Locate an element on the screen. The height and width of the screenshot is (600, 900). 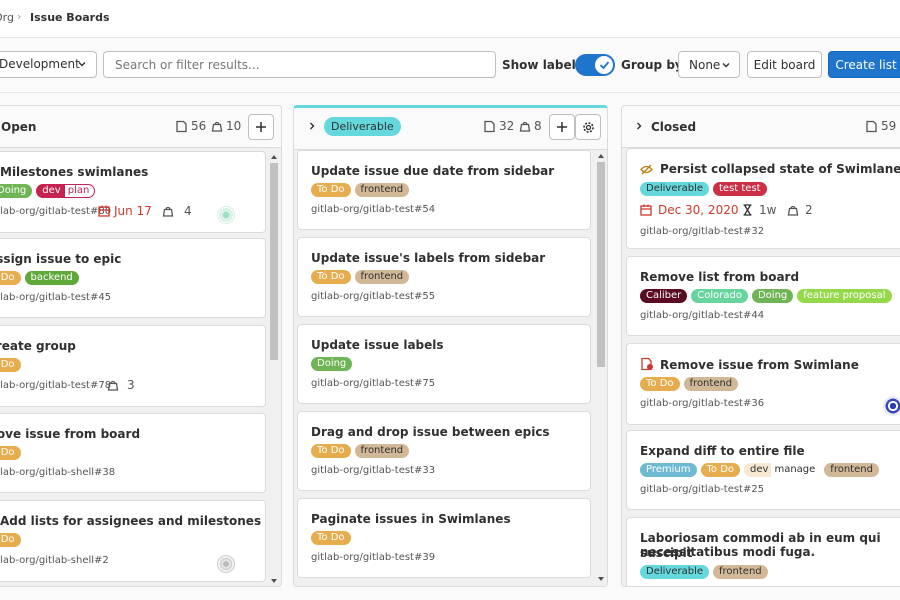
issue-title-line-2: necessitatibus modi fuga. is located at coordinates (727, 552).